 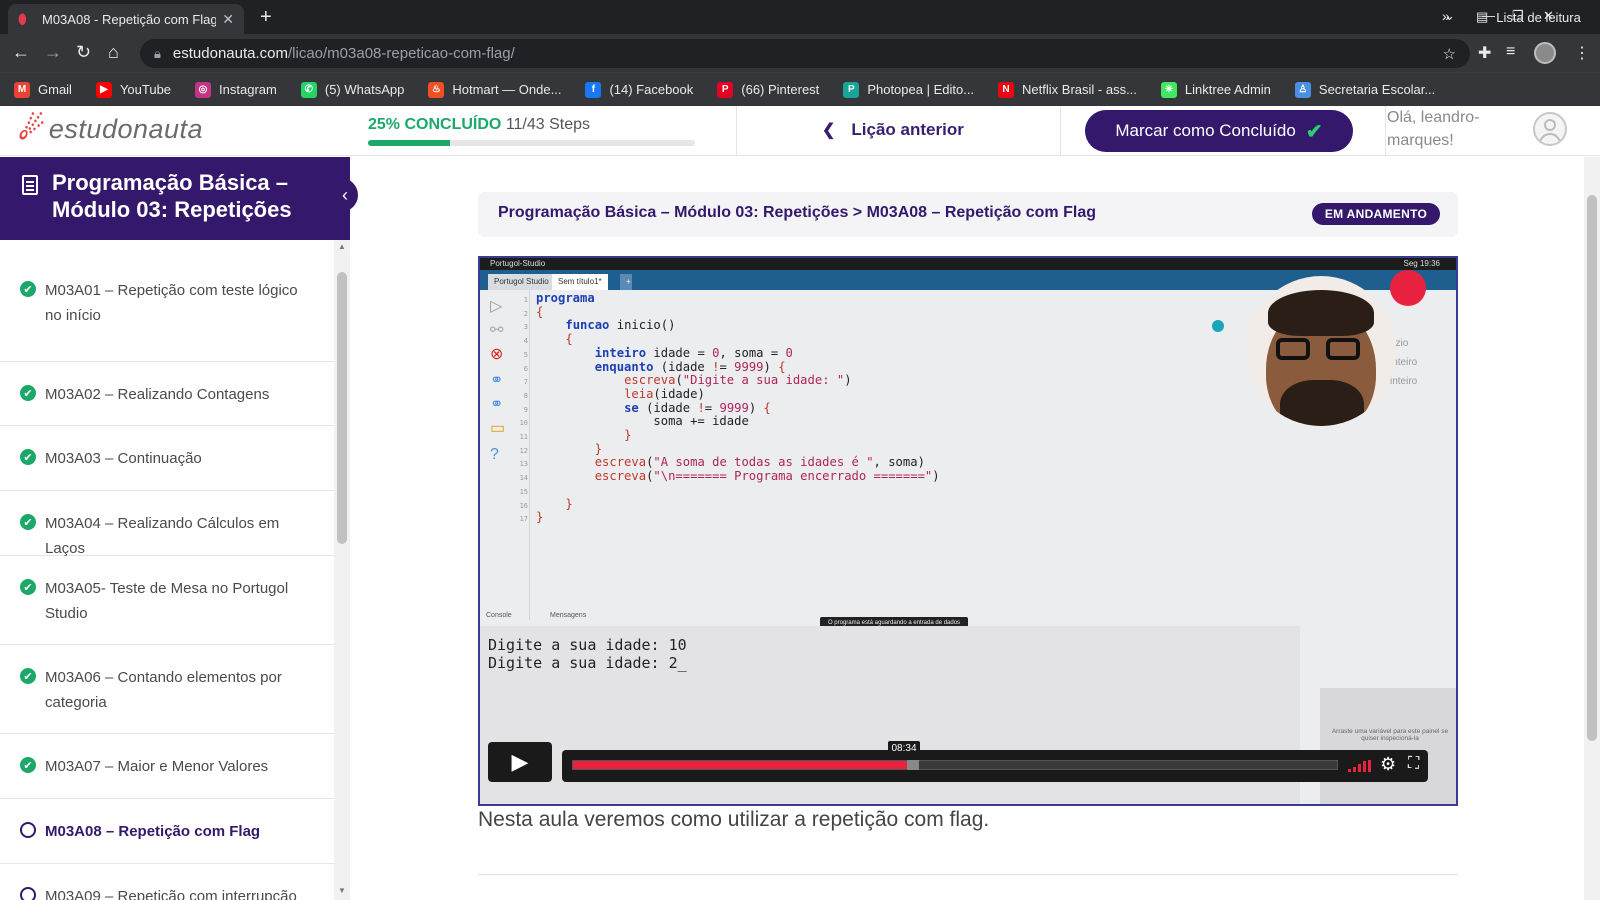 I want to click on bookmark-gmail: M Gmail, so click(x=43, y=89).